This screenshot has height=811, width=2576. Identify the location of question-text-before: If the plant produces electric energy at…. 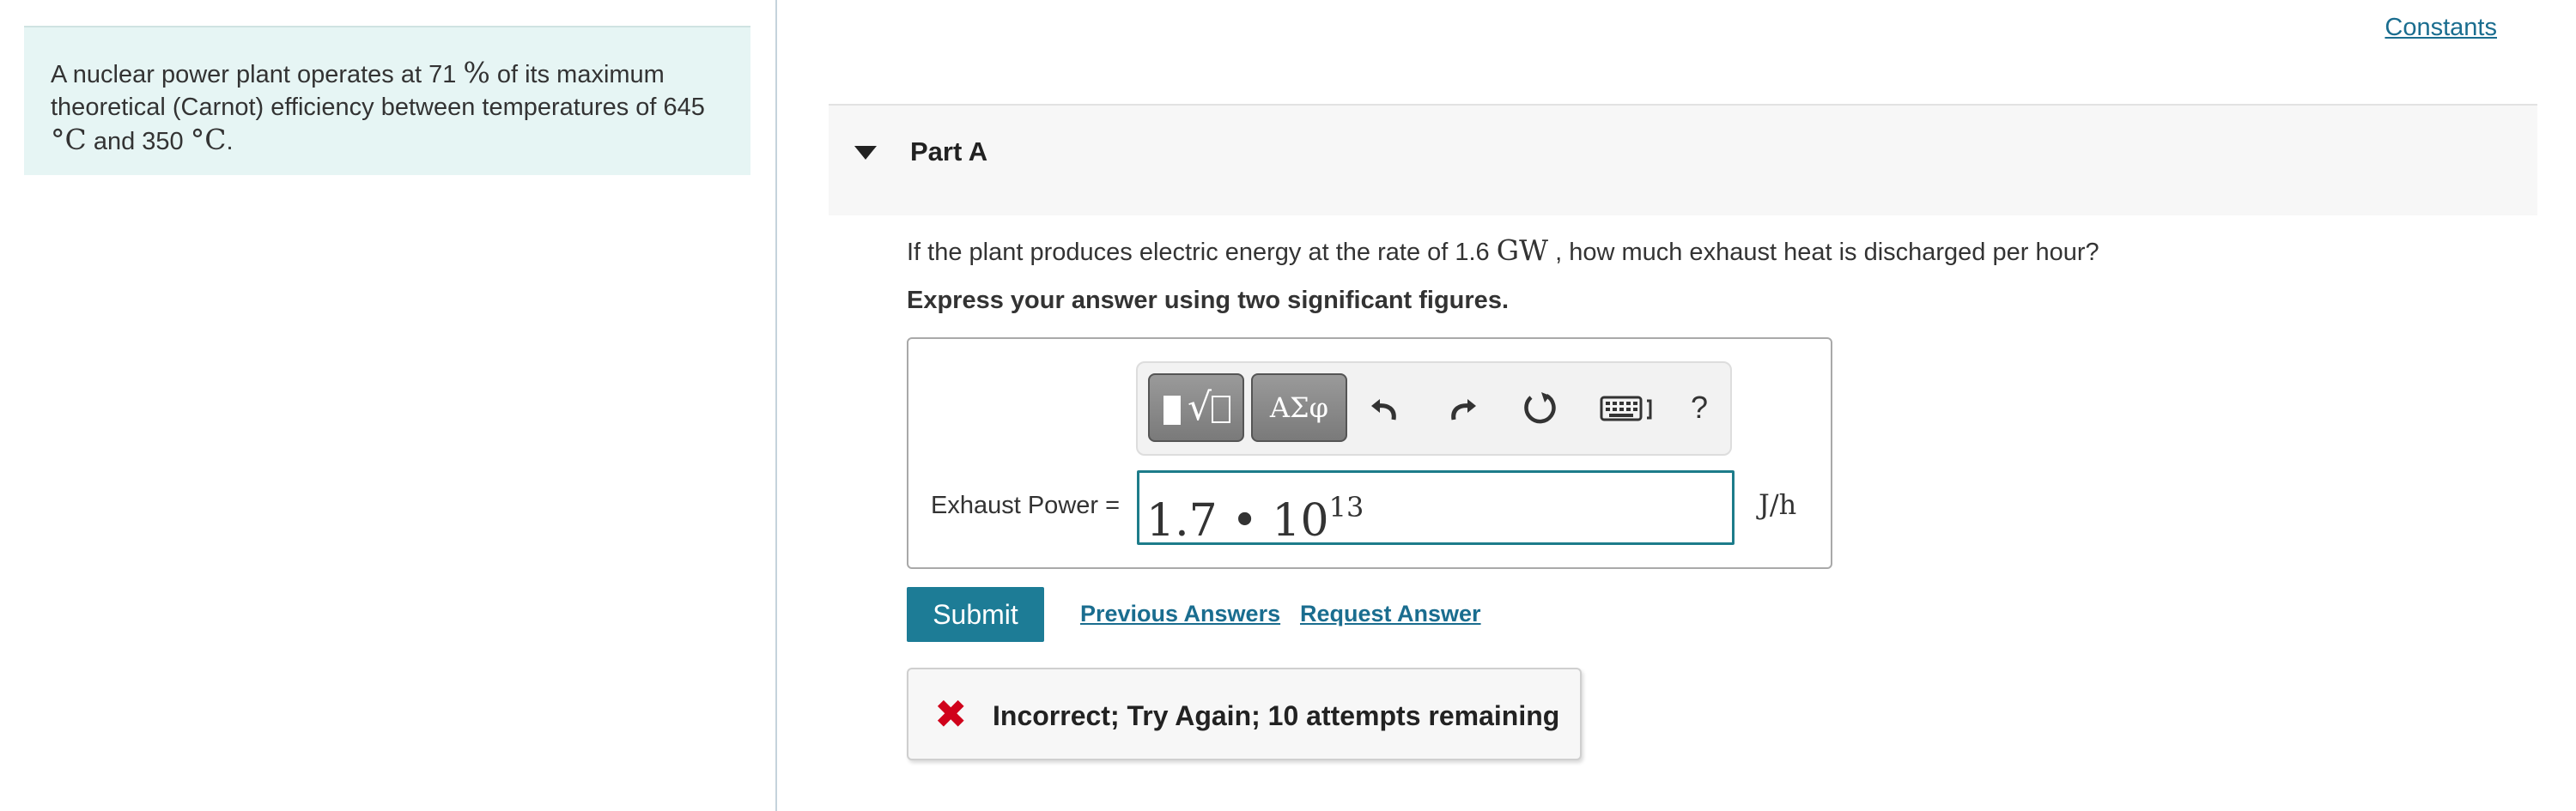
(1199, 253).